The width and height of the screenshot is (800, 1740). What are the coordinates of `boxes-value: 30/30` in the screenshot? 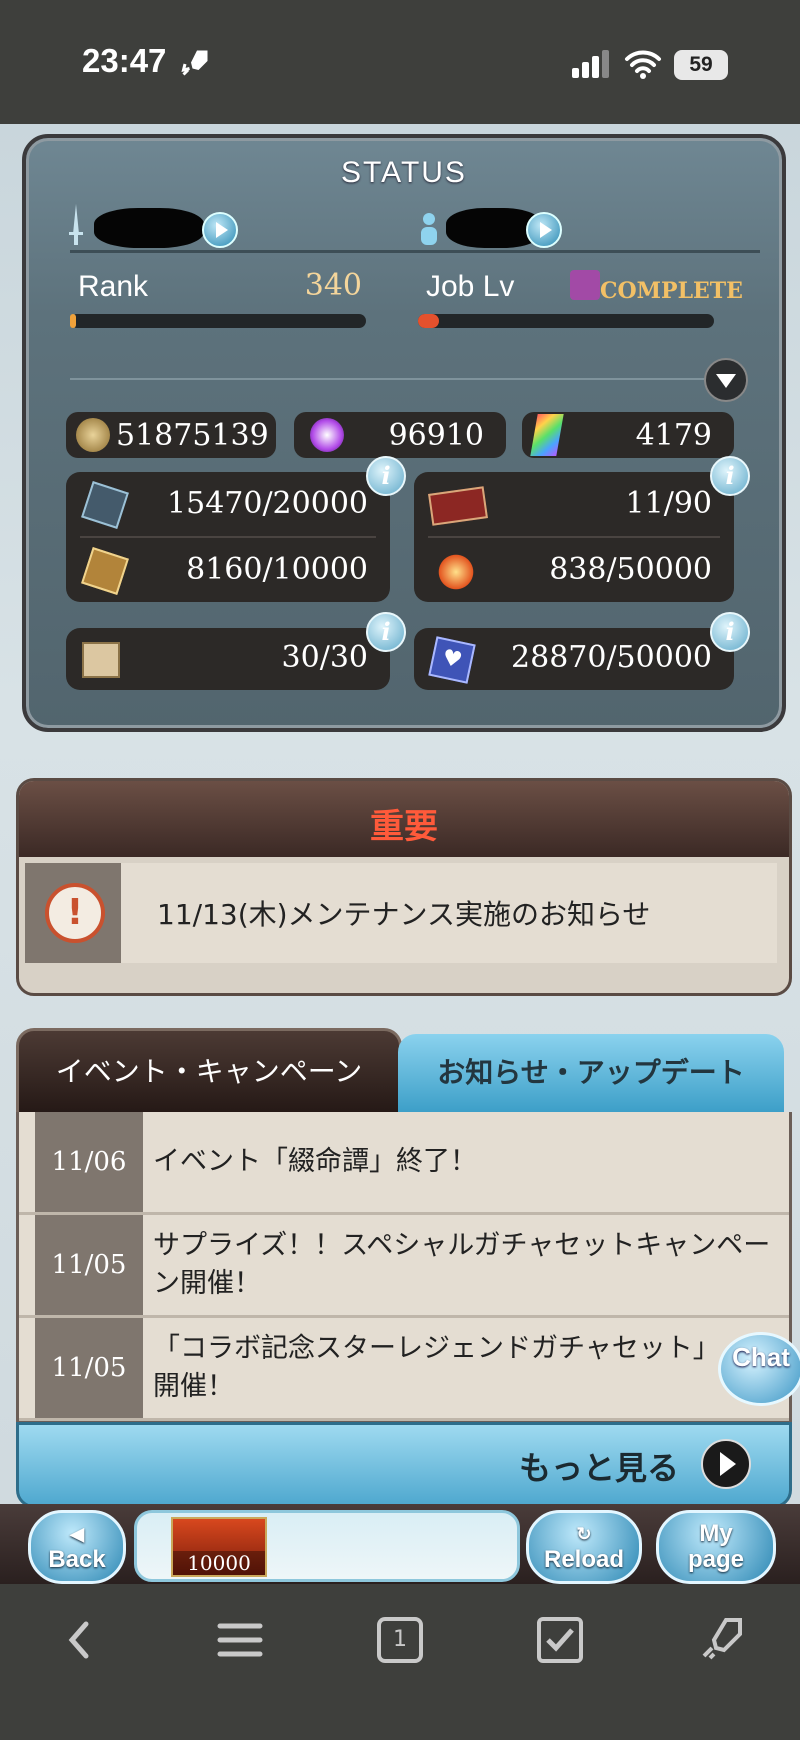 It's located at (324, 657).